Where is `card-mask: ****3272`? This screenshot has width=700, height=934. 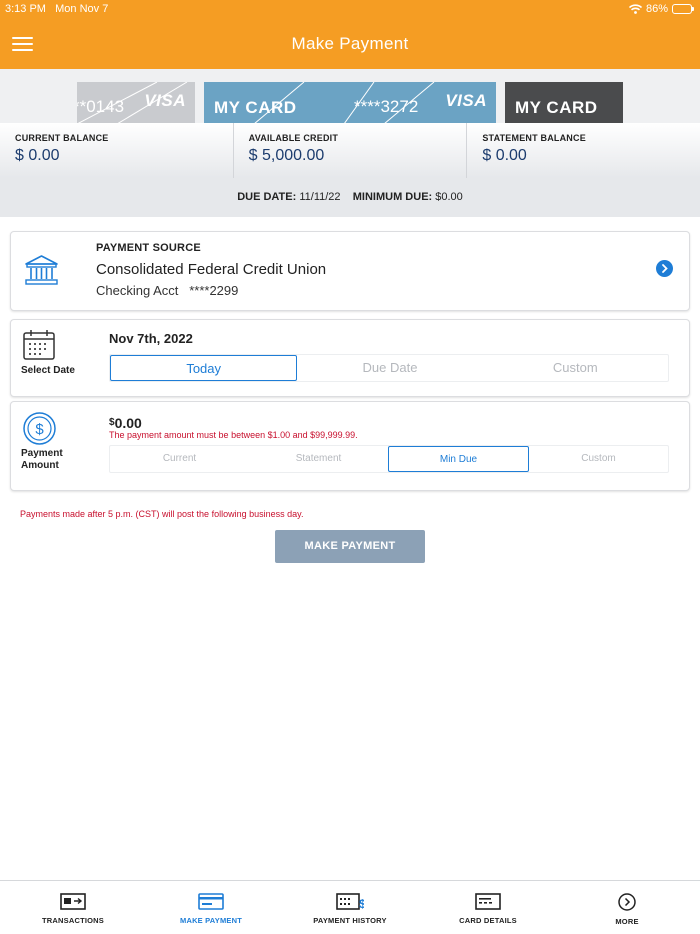 card-mask: ****3272 is located at coordinates (386, 106).